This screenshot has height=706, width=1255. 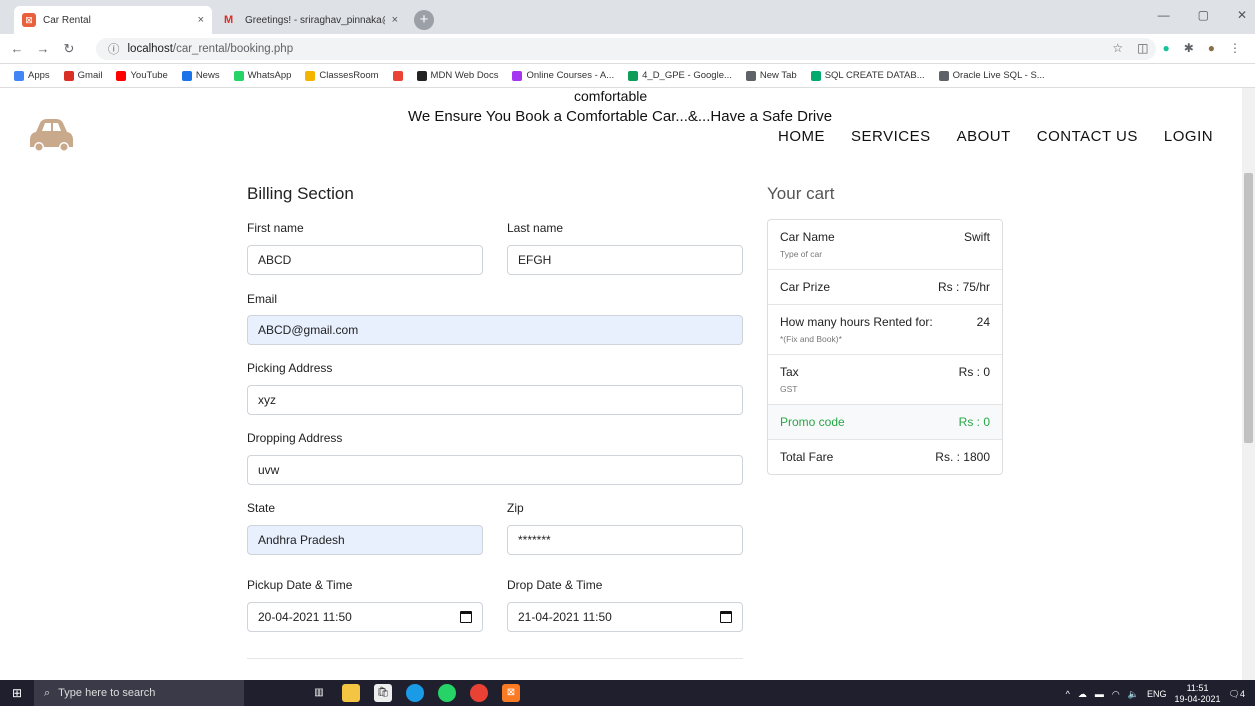 What do you see at coordinates (1164, 15) in the screenshot?
I see `minimize-icon: —` at bounding box center [1164, 15].